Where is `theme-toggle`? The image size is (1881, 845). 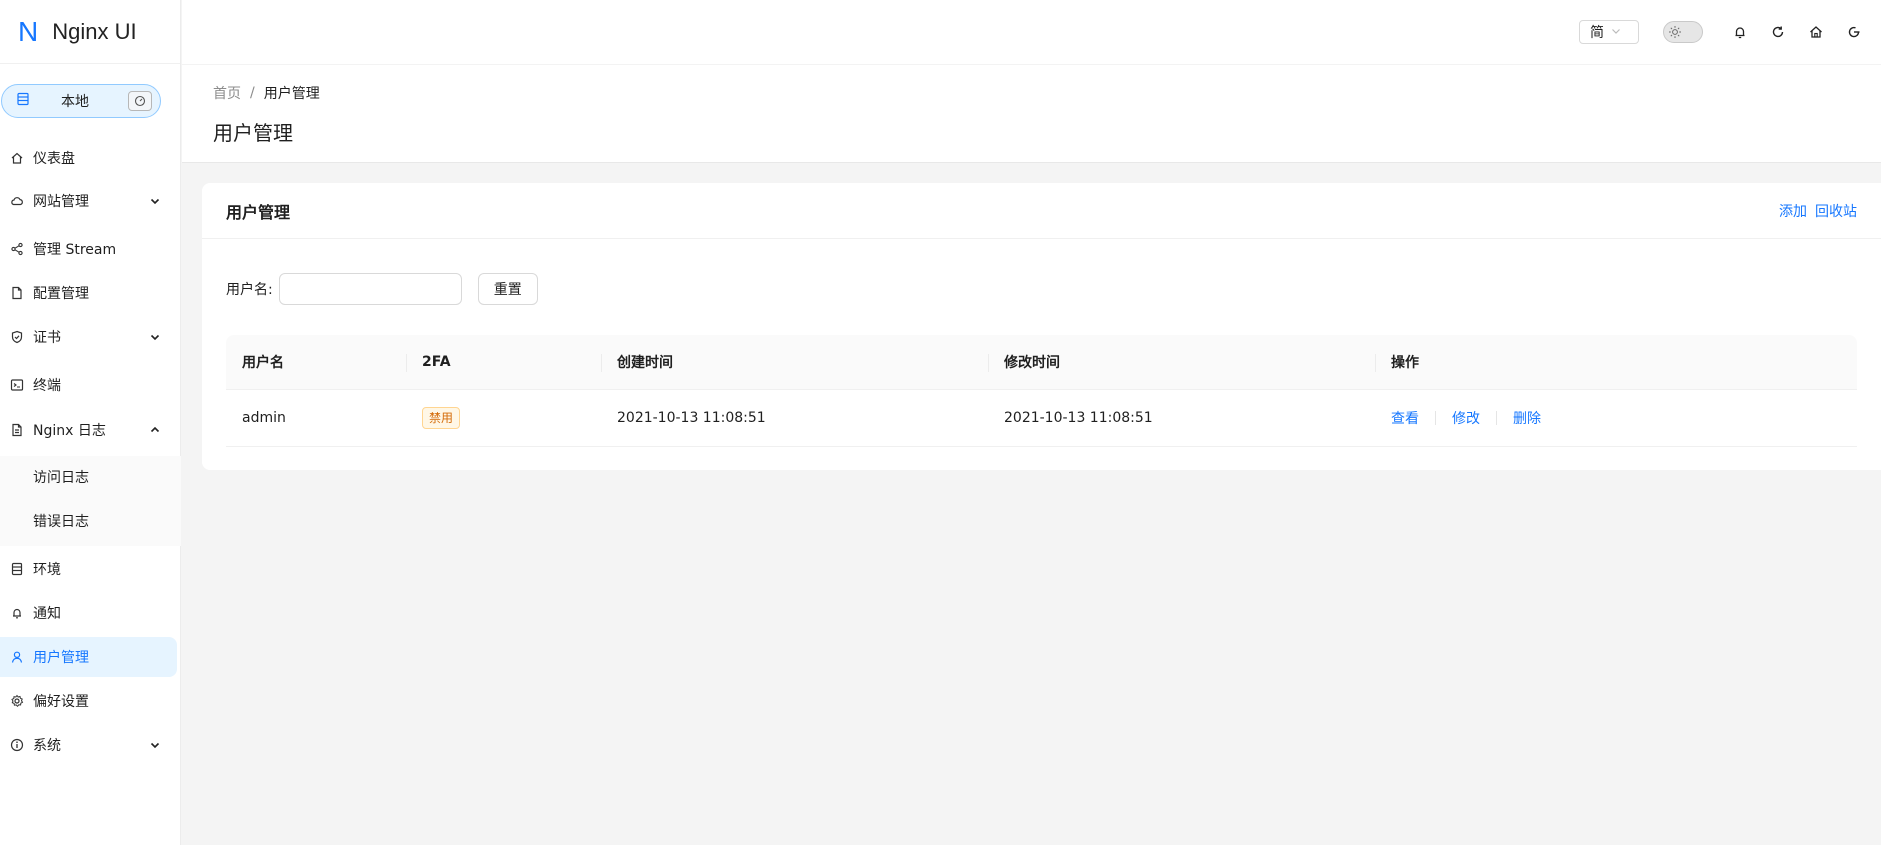 theme-toggle is located at coordinates (1683, 32).